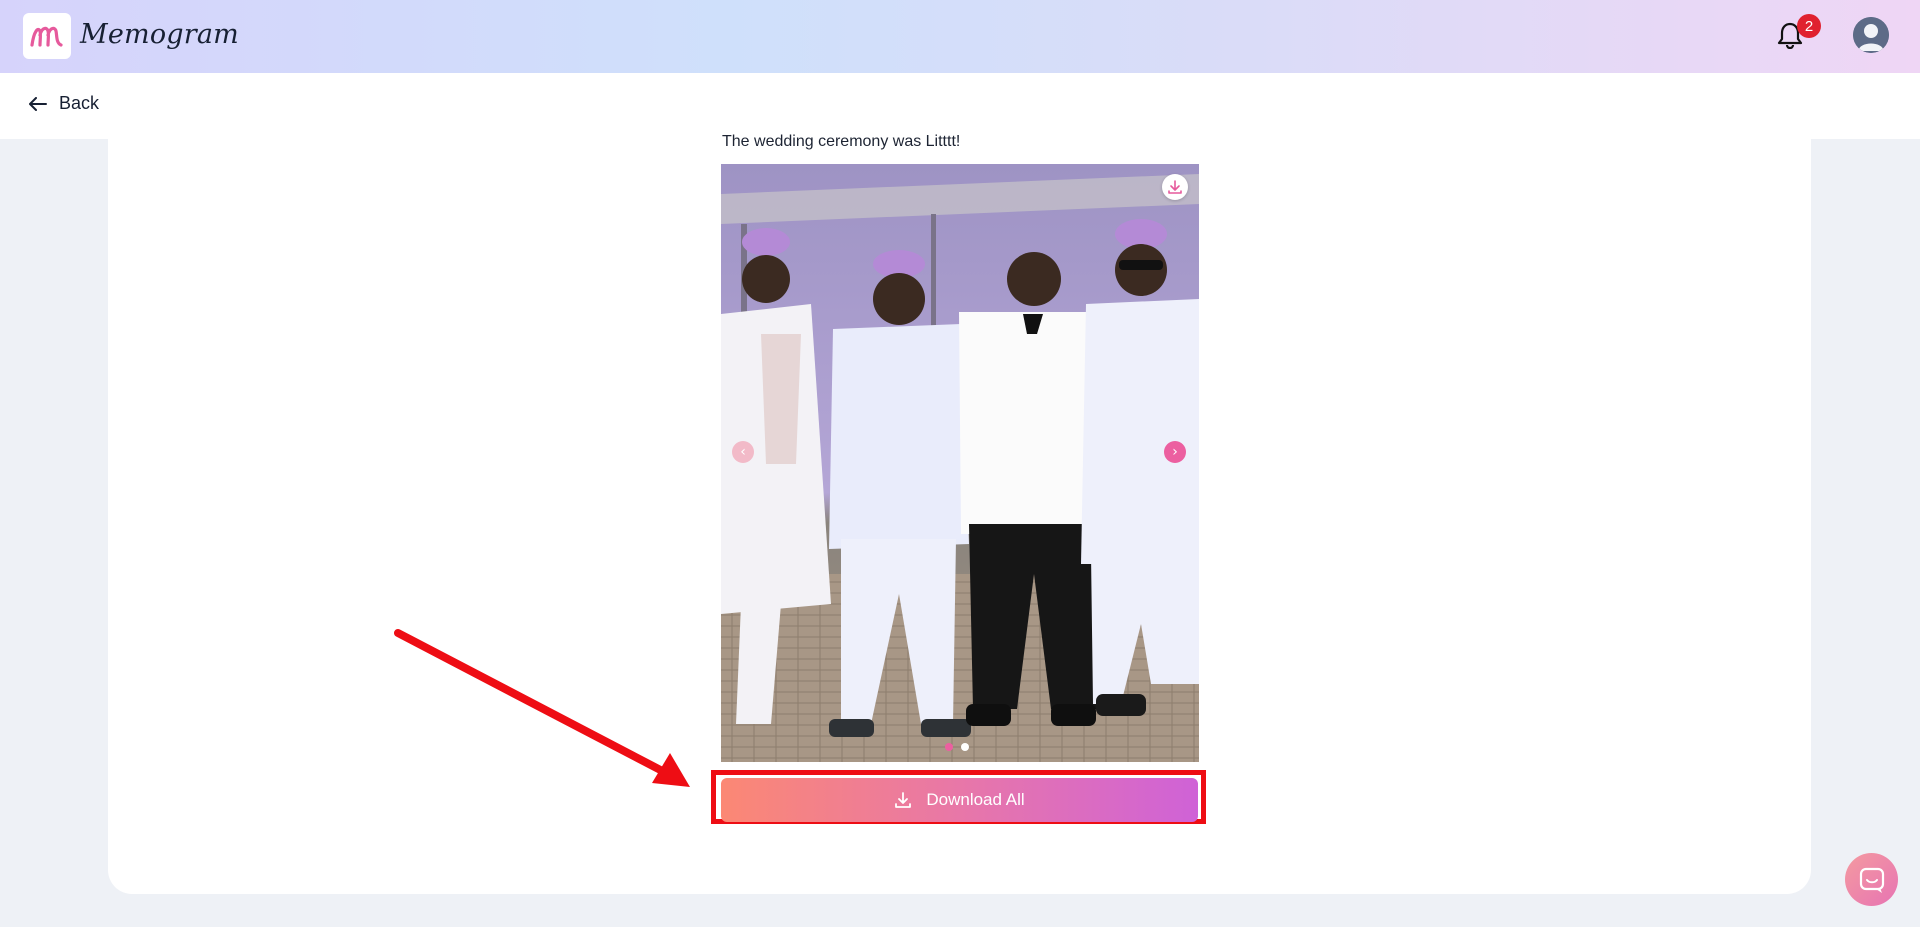  I want to click on brand-name: Memogram, so click(159, 34).